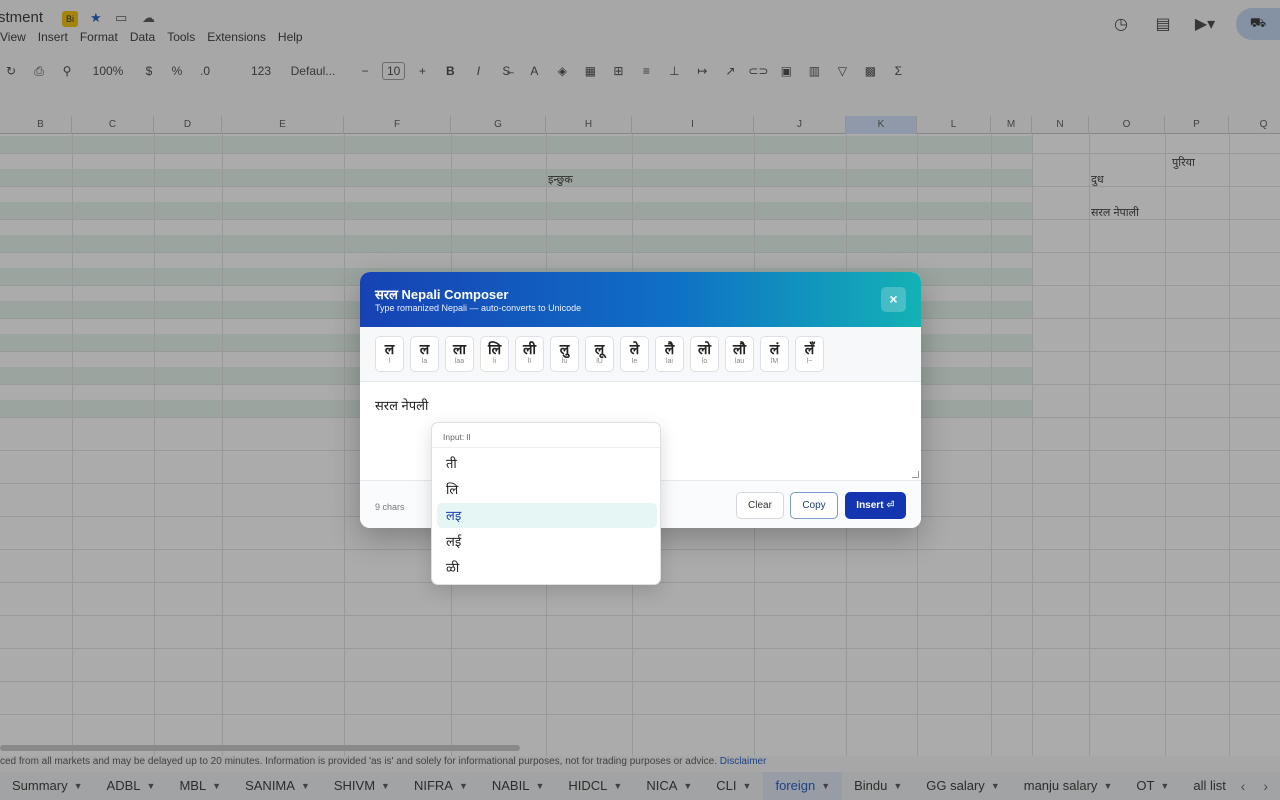  I want to click on chip-devanagari: लं, so click(774, 349).